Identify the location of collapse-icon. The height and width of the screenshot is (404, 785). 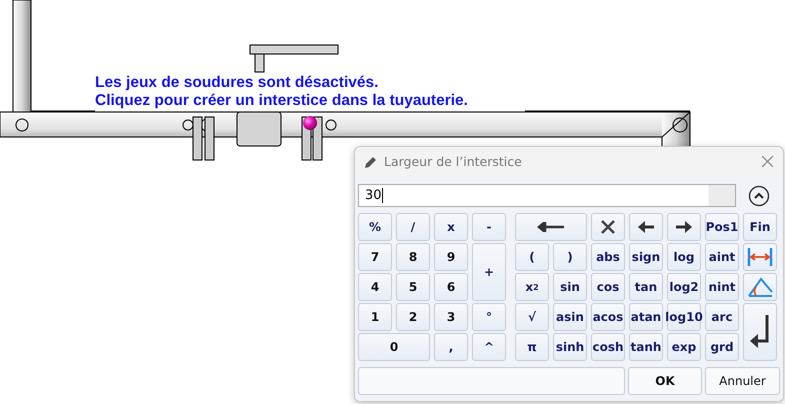
(759, 195).